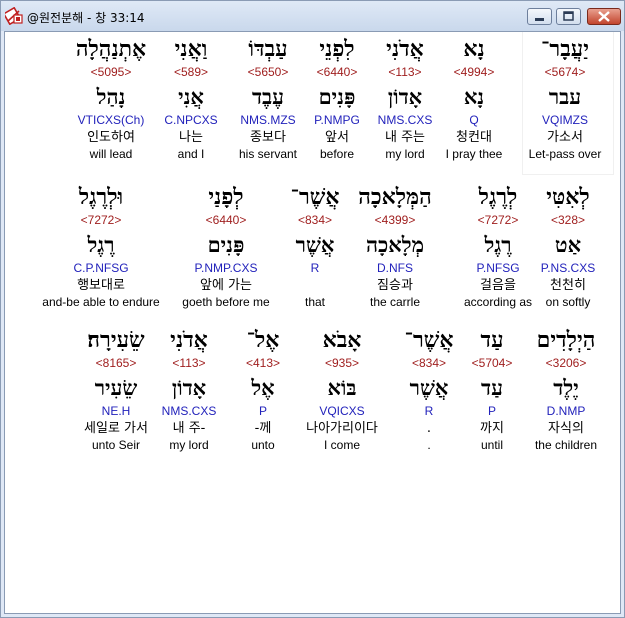 The width and height of the screenshot is (625, 618). I want to click on strong-number: <7272>, so click(101, 220).